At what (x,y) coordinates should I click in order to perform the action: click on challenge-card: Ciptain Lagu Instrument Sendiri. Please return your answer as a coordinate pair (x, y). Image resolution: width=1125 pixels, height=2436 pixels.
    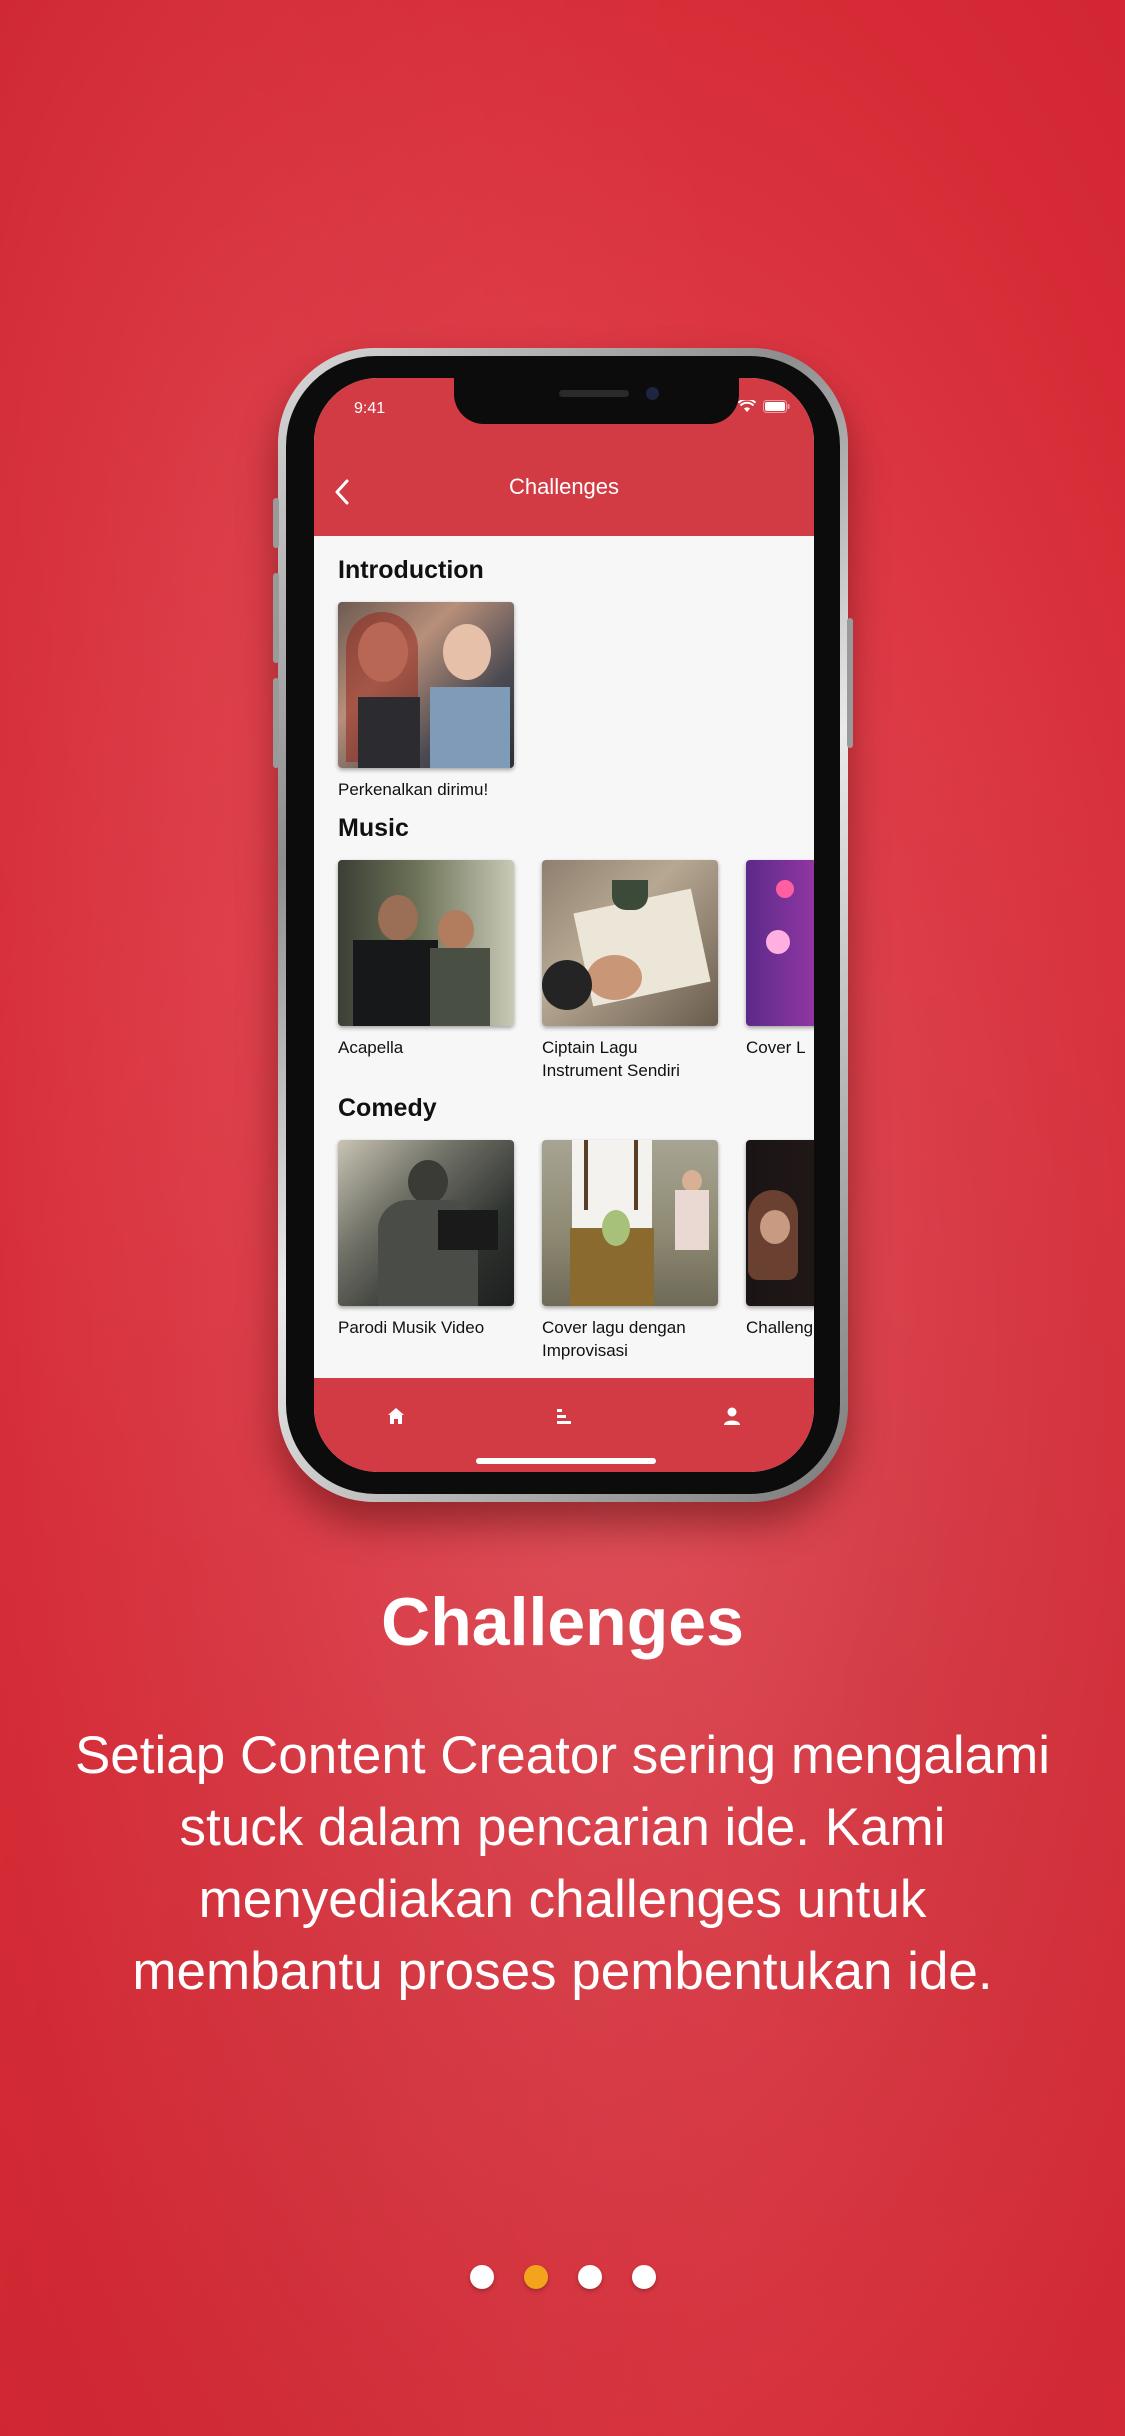
    Looking at the image, I should click on (630, 971).